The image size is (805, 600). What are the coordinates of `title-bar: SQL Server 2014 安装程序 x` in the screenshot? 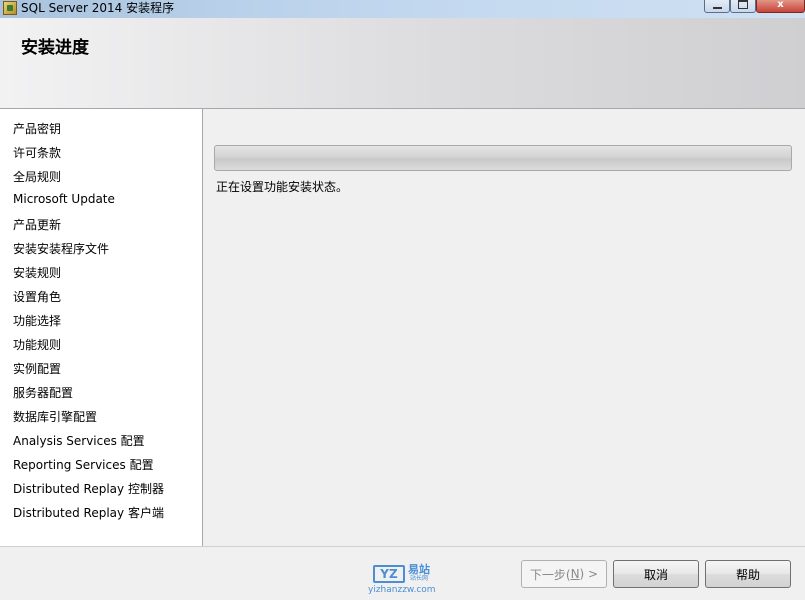 It's located at (402, 9).